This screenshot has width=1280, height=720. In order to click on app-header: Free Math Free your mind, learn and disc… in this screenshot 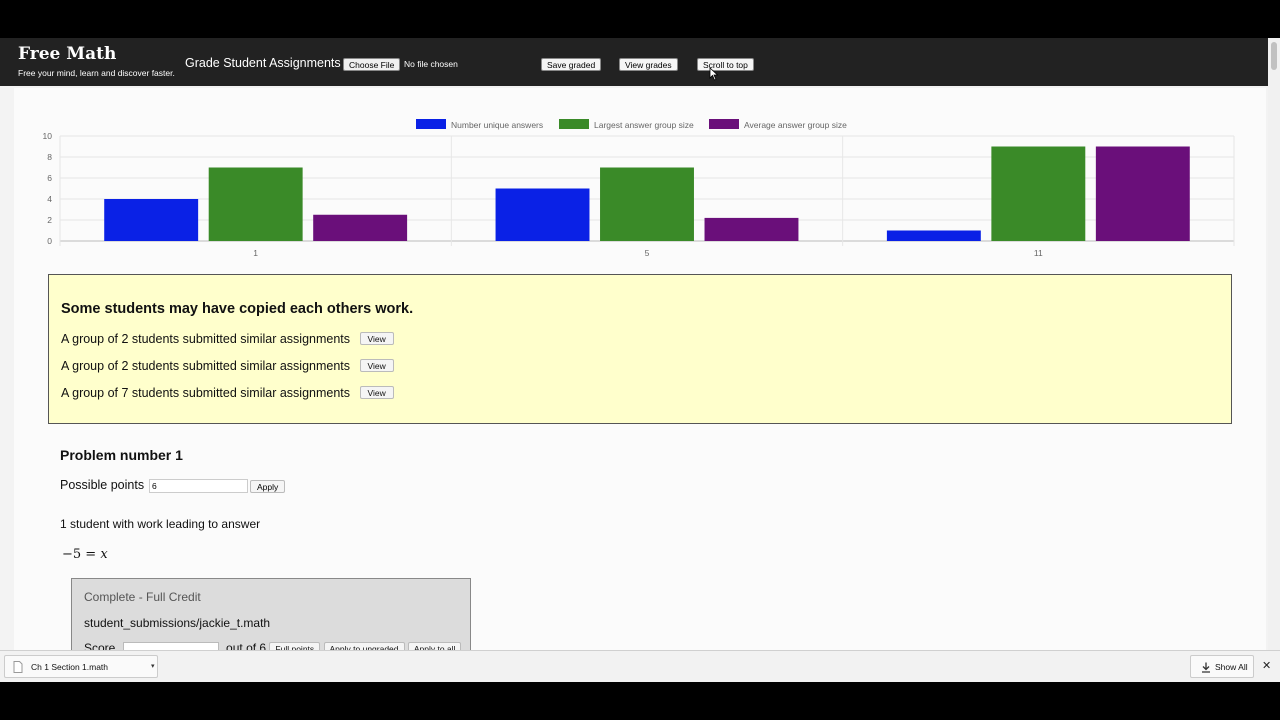, I will do `click(640, 62)`.